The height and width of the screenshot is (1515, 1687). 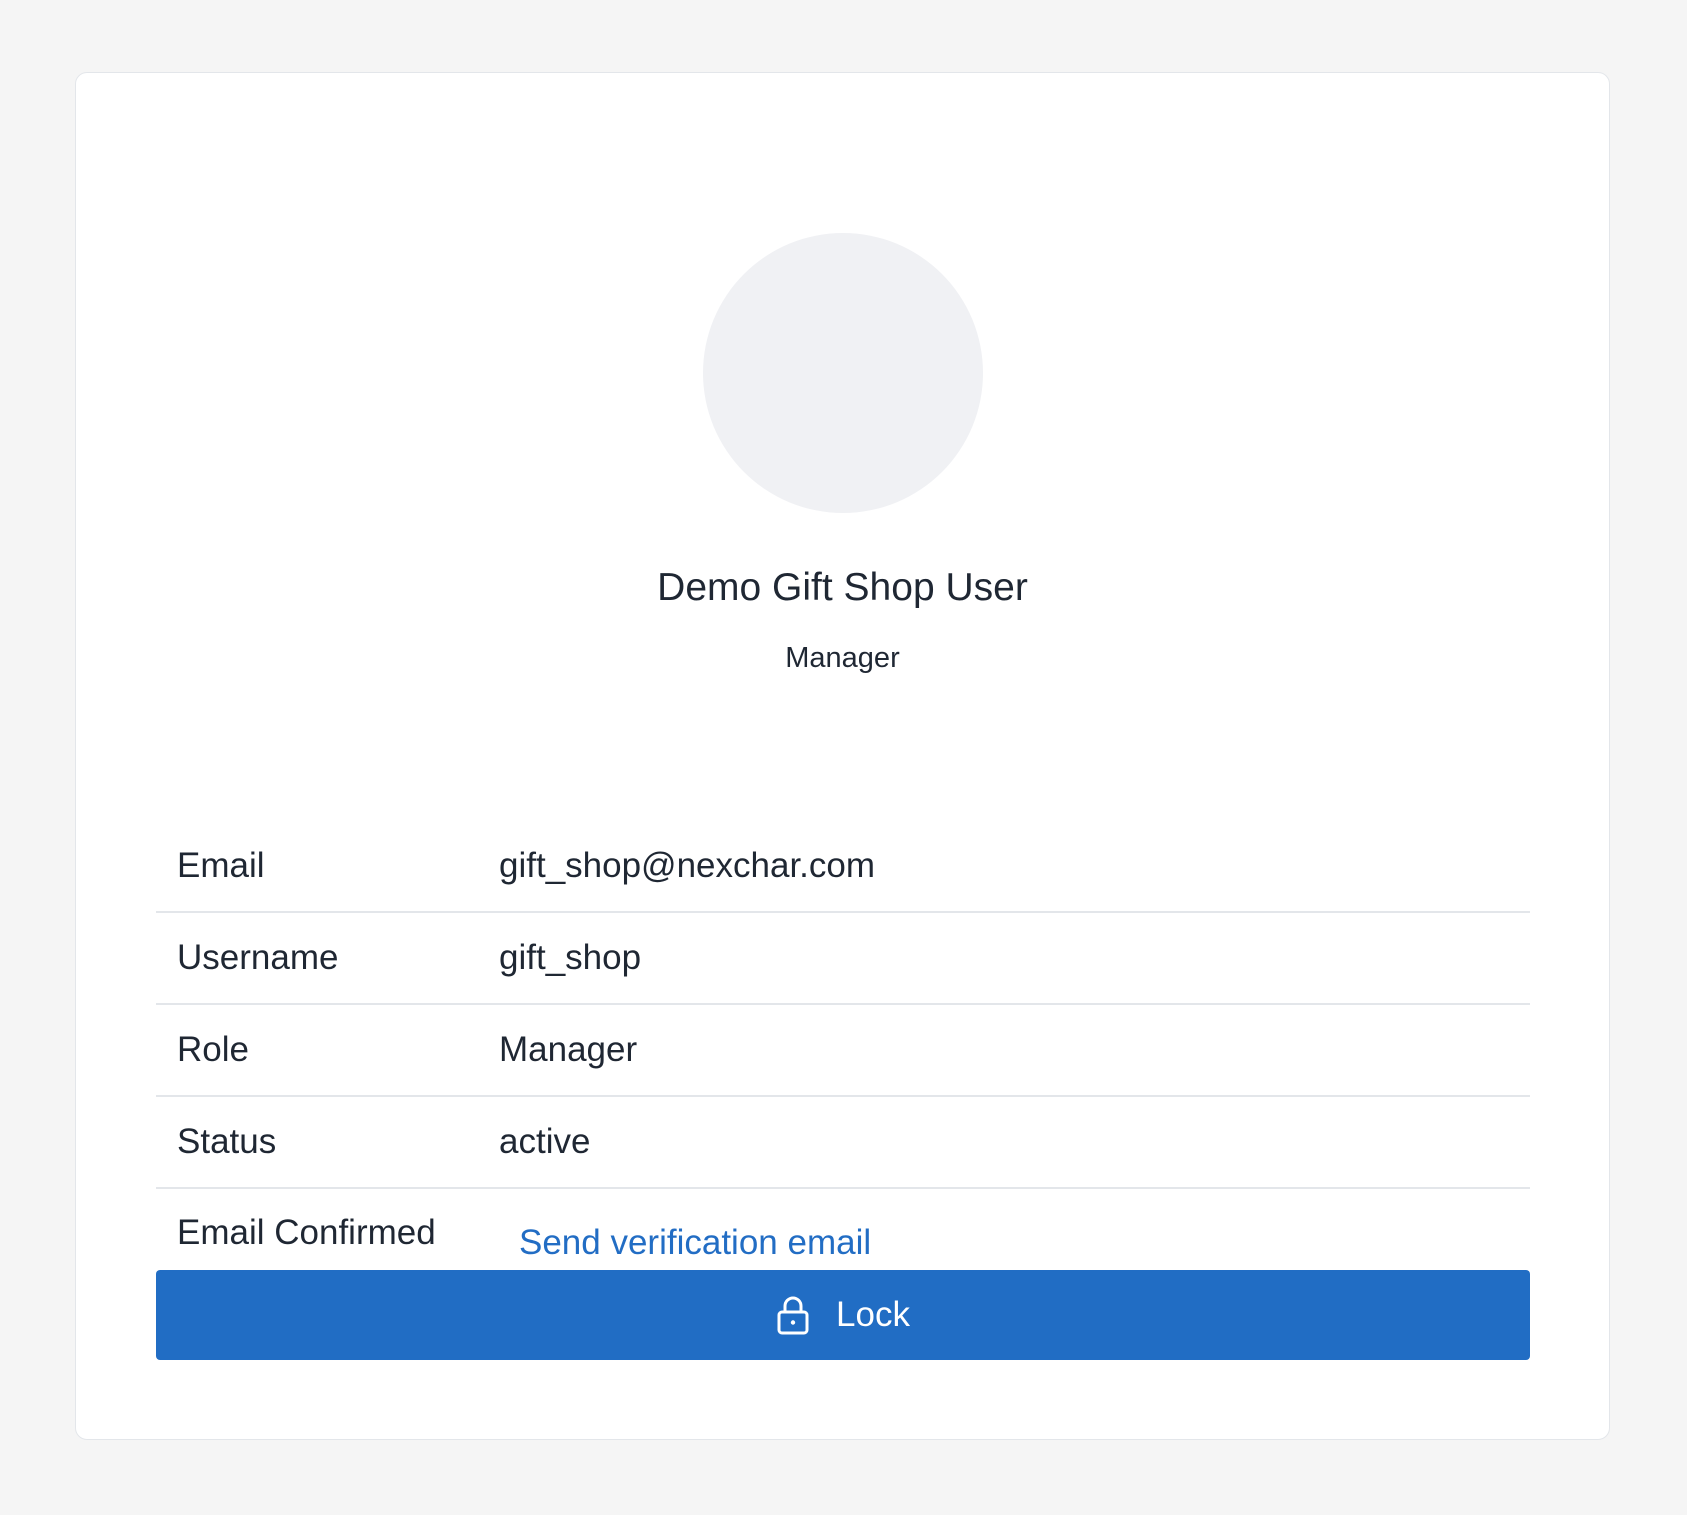 What do you see at coordinates (306, 1232) in the screenshot?
I see `detail-label: Email Confirmed` at bounding box center [306, 1232].